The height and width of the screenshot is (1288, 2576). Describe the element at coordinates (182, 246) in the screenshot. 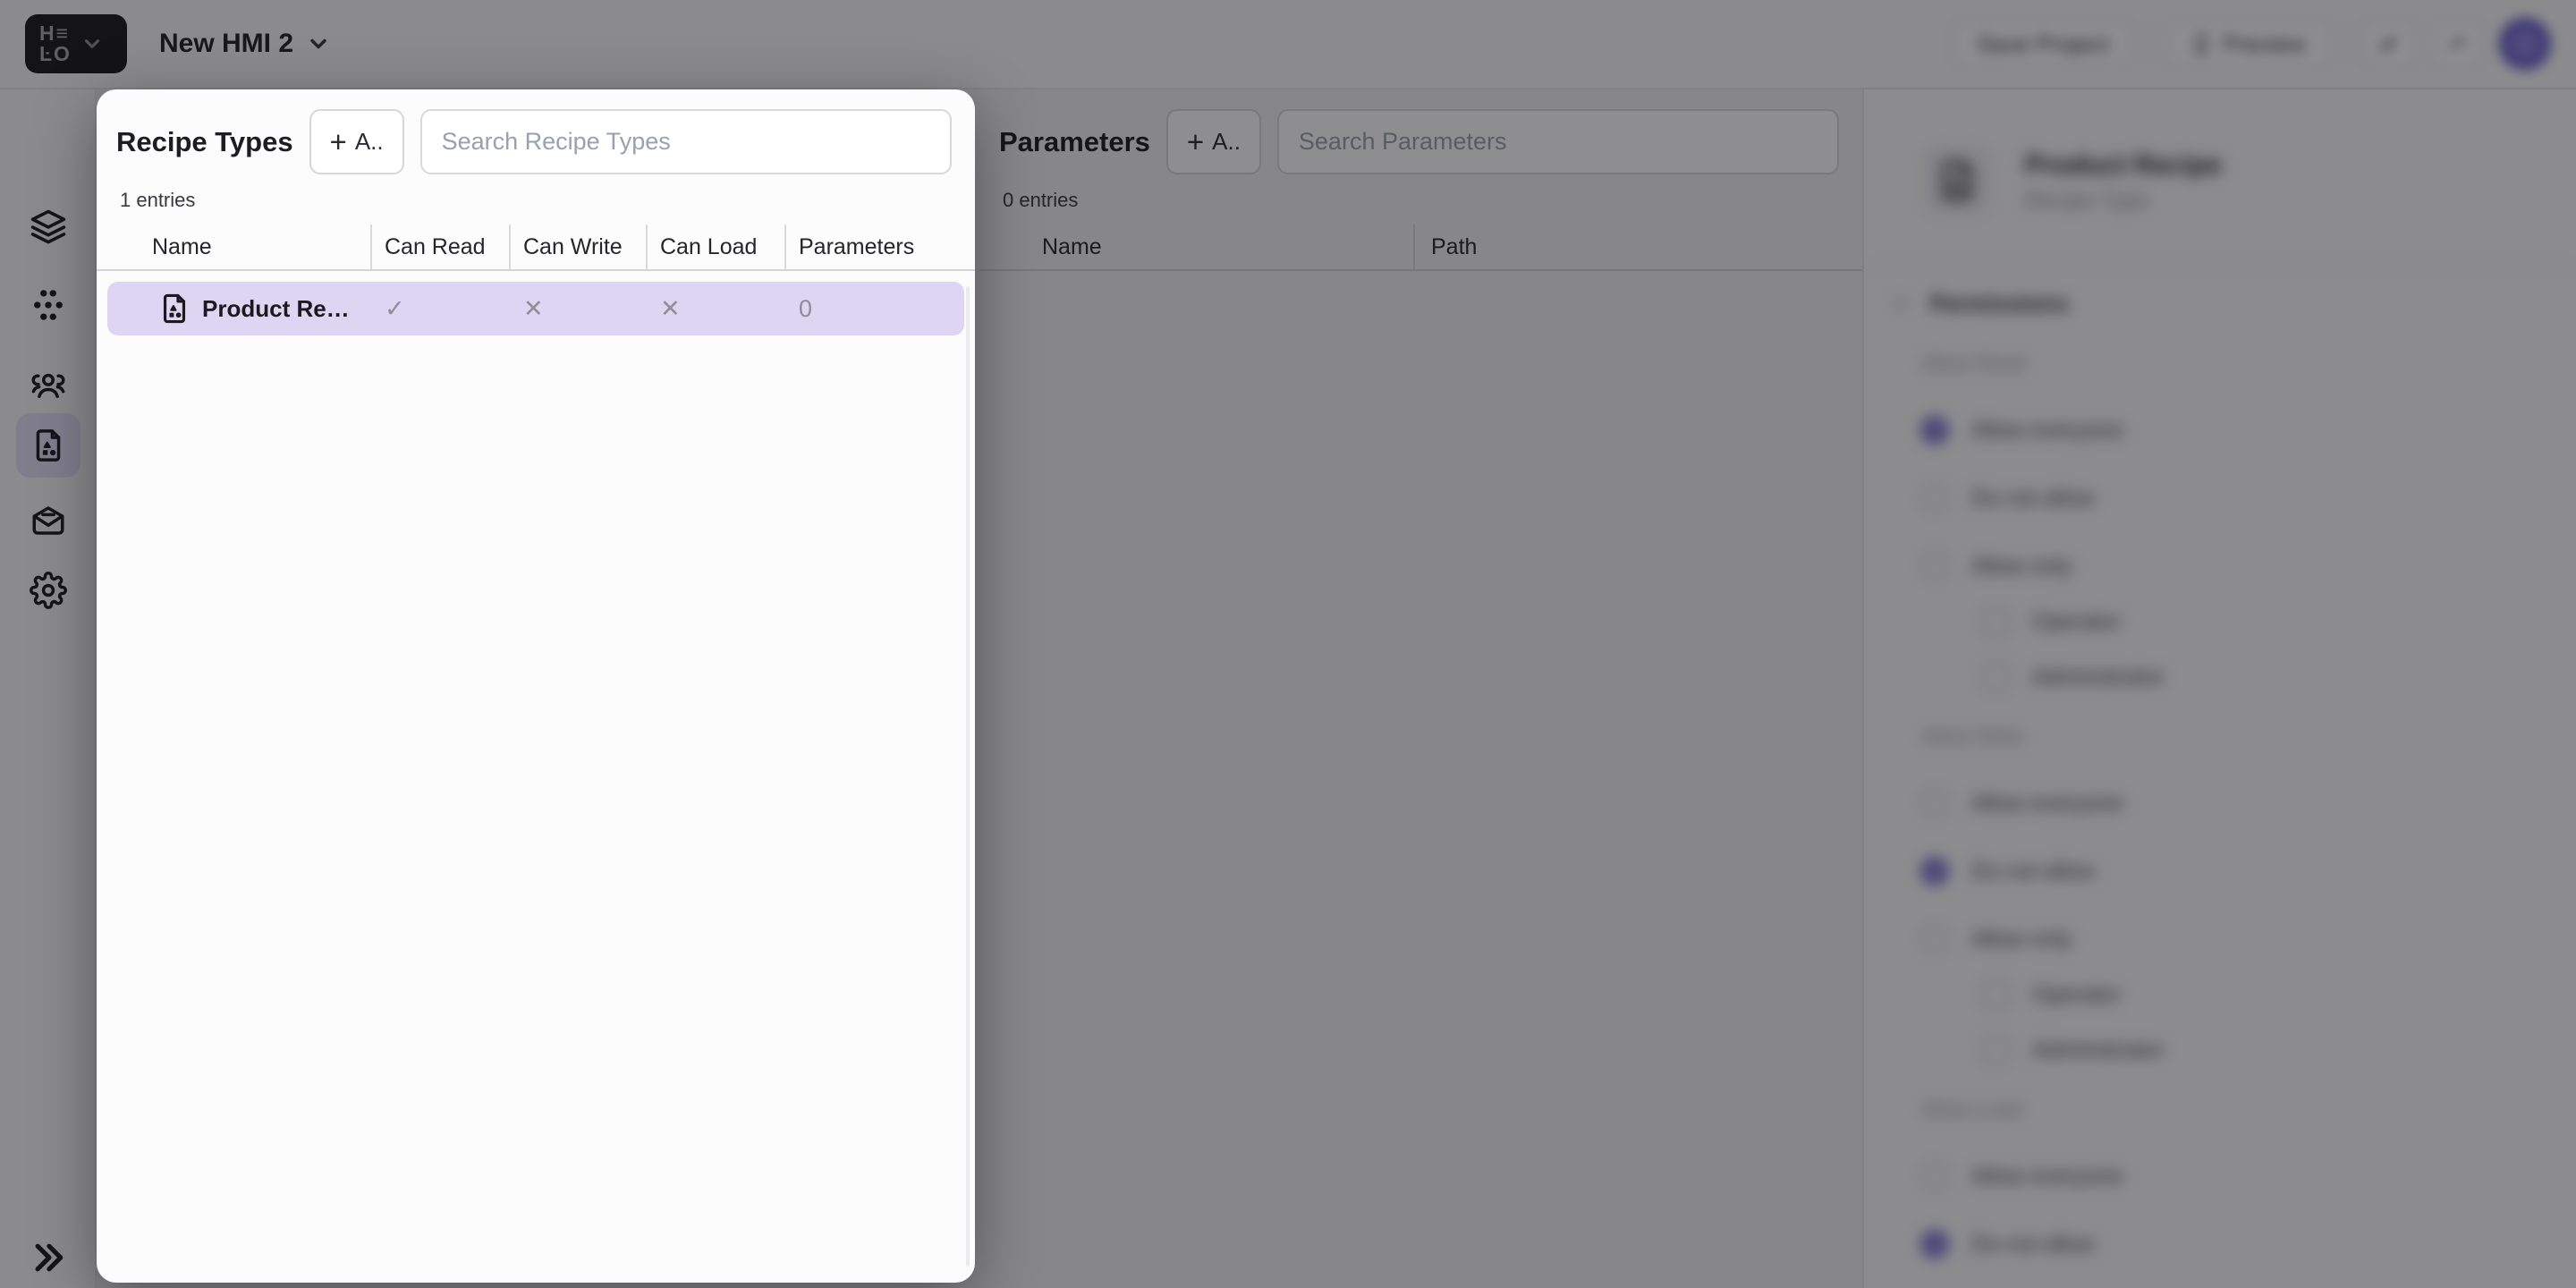

I see `column-header-name: Name` at that location.